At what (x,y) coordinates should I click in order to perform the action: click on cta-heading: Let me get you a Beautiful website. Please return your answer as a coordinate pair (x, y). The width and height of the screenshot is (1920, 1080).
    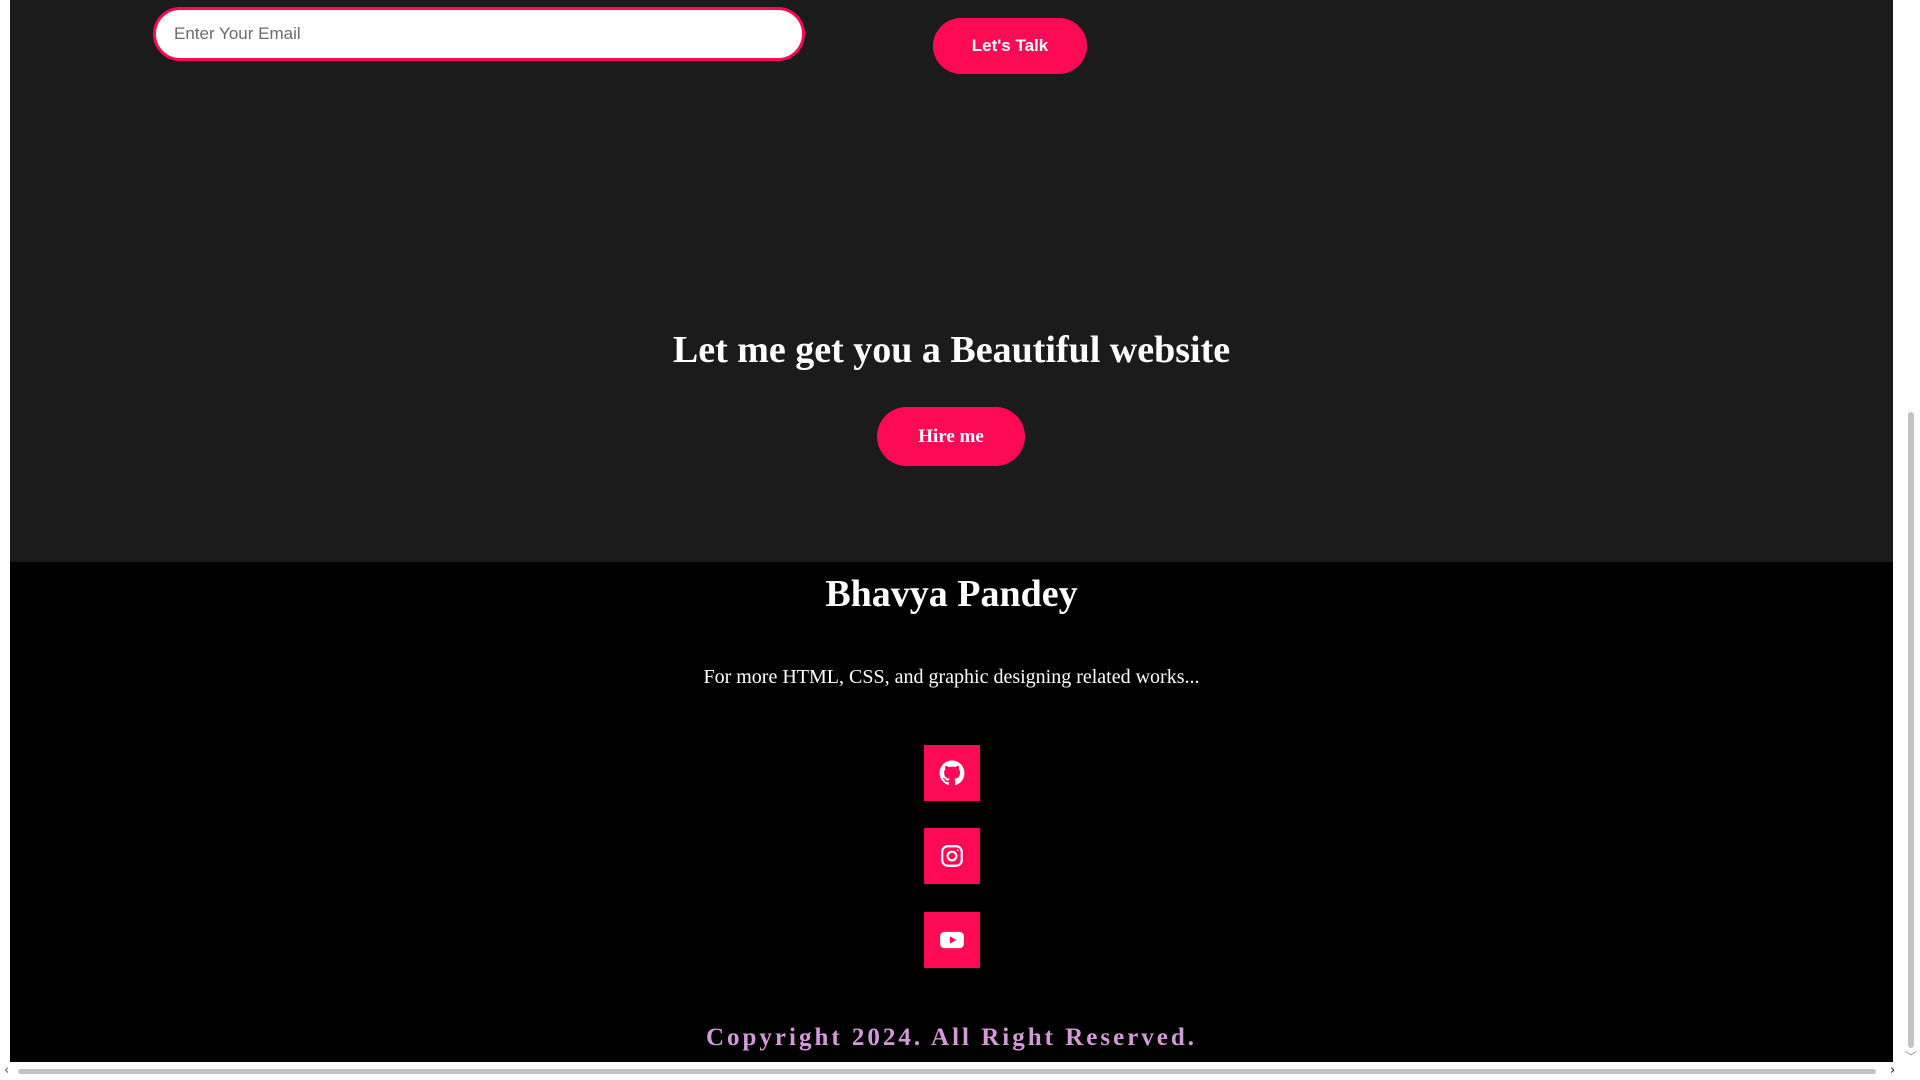
    Looking at the image, I should click on (951, 350).